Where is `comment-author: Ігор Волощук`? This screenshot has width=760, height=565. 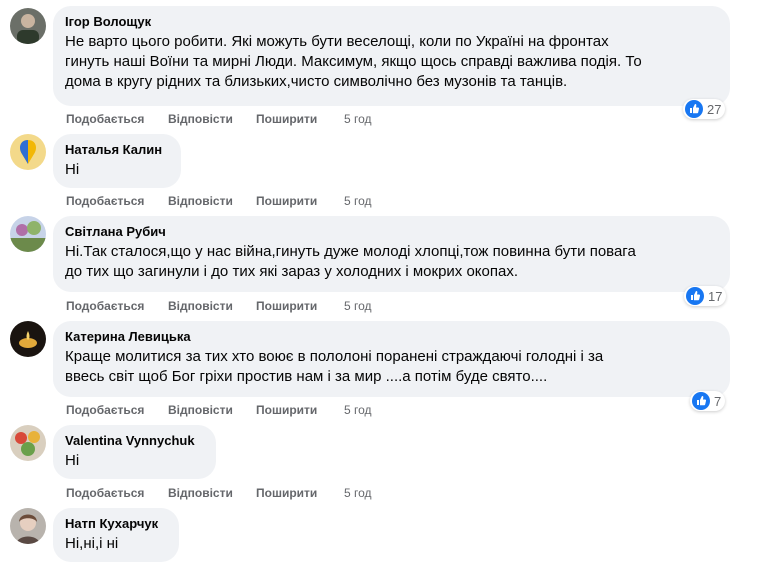 comment-author: Ігор Волощук is located at coordinates (391, 22).